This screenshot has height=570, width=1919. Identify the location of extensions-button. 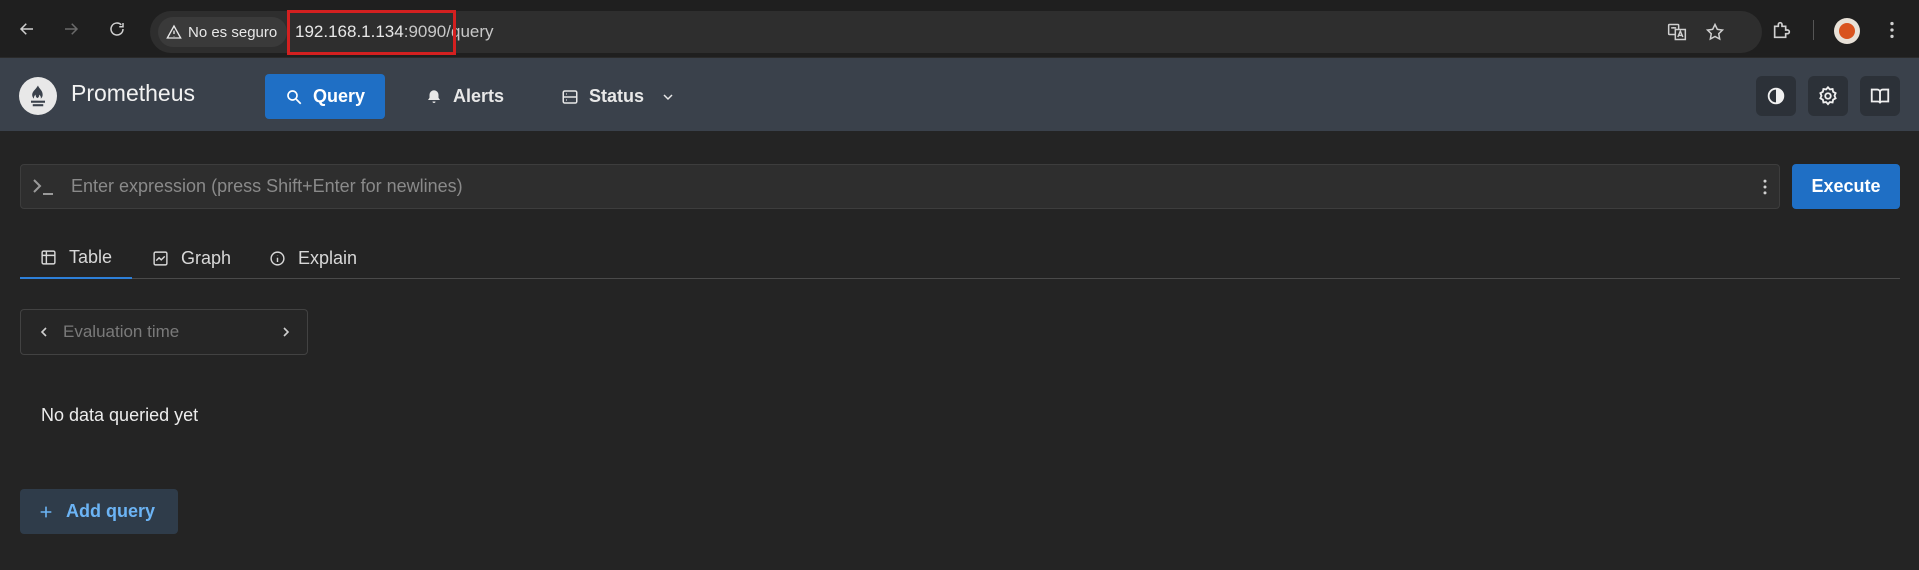
(1782, 30).